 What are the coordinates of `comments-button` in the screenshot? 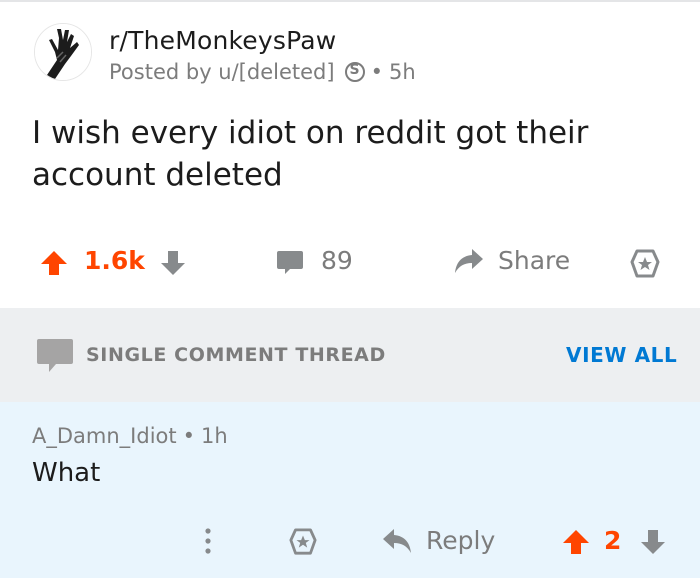 It's located at (290, 262).